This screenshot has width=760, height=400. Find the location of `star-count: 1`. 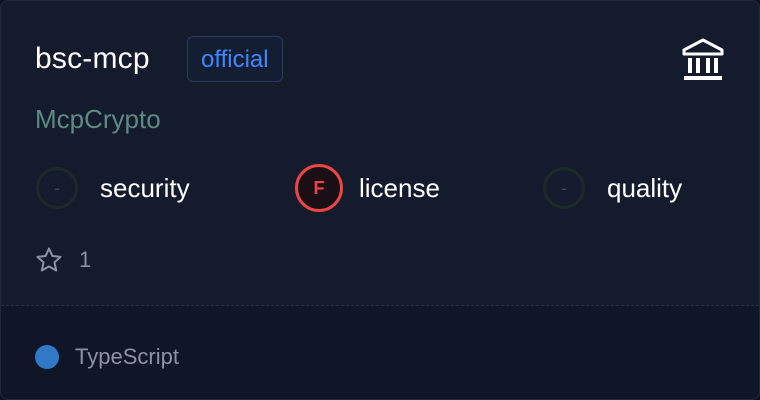

star-count: 1 is located at coordinates (63, 260).